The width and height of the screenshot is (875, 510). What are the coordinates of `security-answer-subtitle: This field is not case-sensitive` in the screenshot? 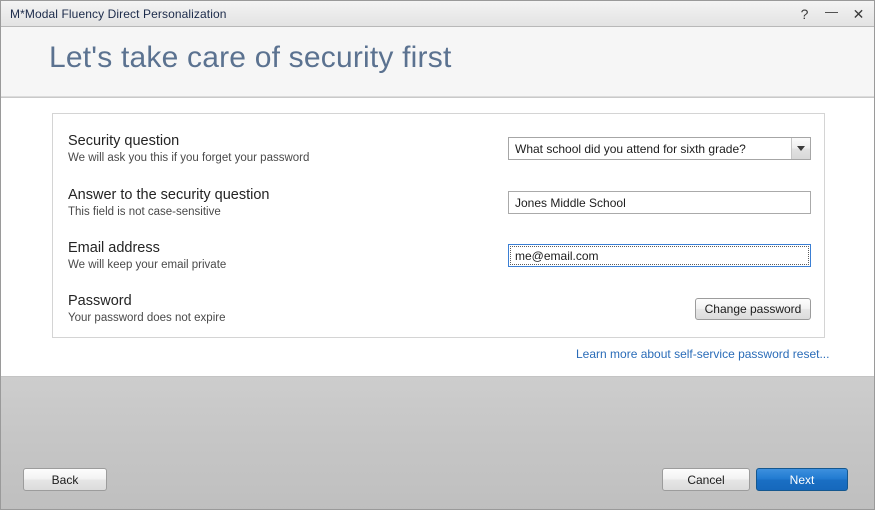 It's located at (144, 212).